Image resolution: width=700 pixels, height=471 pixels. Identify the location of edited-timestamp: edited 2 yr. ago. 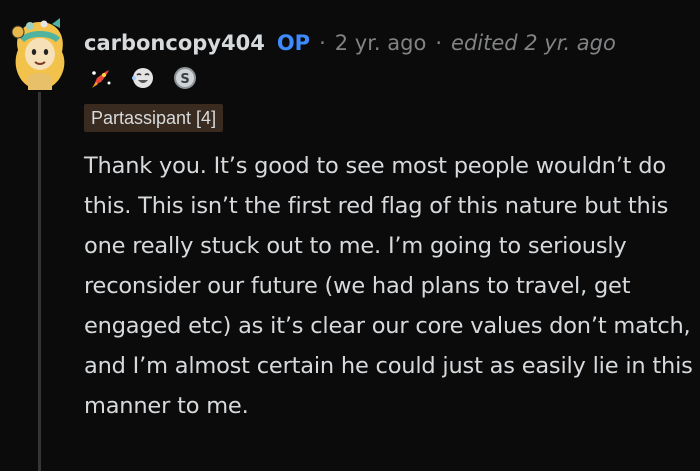
(533, 43).